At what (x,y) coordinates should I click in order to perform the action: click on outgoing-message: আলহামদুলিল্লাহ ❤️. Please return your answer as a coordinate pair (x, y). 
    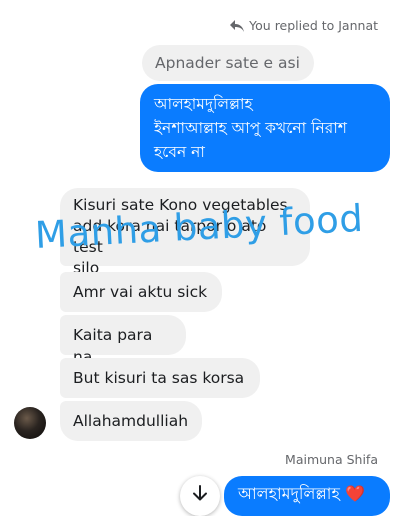
    Looking at the image, I should click on (307, 496).